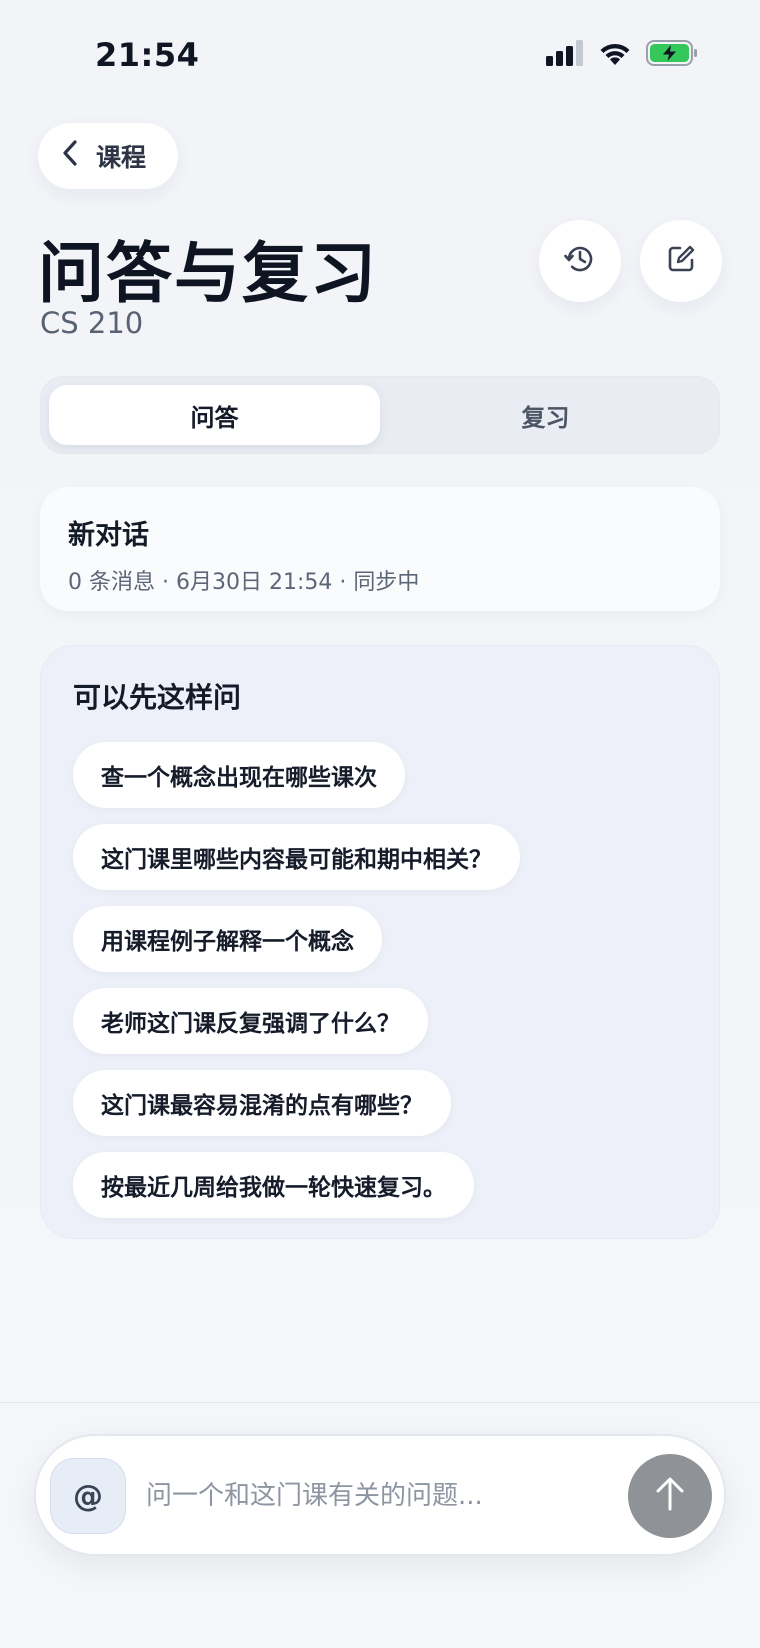  What do you see at coordinates (157, 697) in the screenshot?
I see `suggestions-title: 可以先这样问` at bounding box center [157, 697].